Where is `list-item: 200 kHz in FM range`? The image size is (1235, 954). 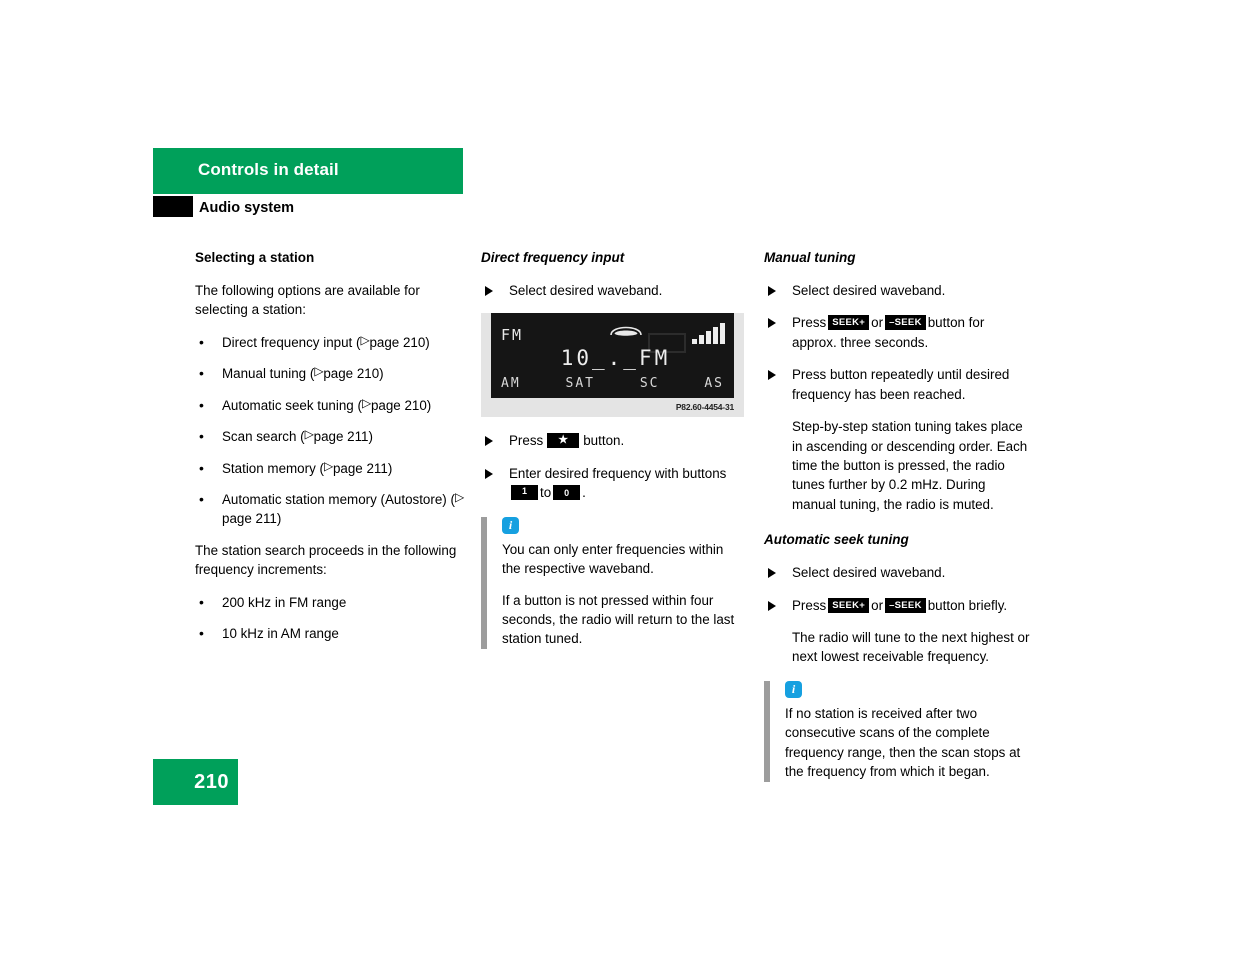
list-item: 200 kHz in FM range is located at coordinates (331, 602).